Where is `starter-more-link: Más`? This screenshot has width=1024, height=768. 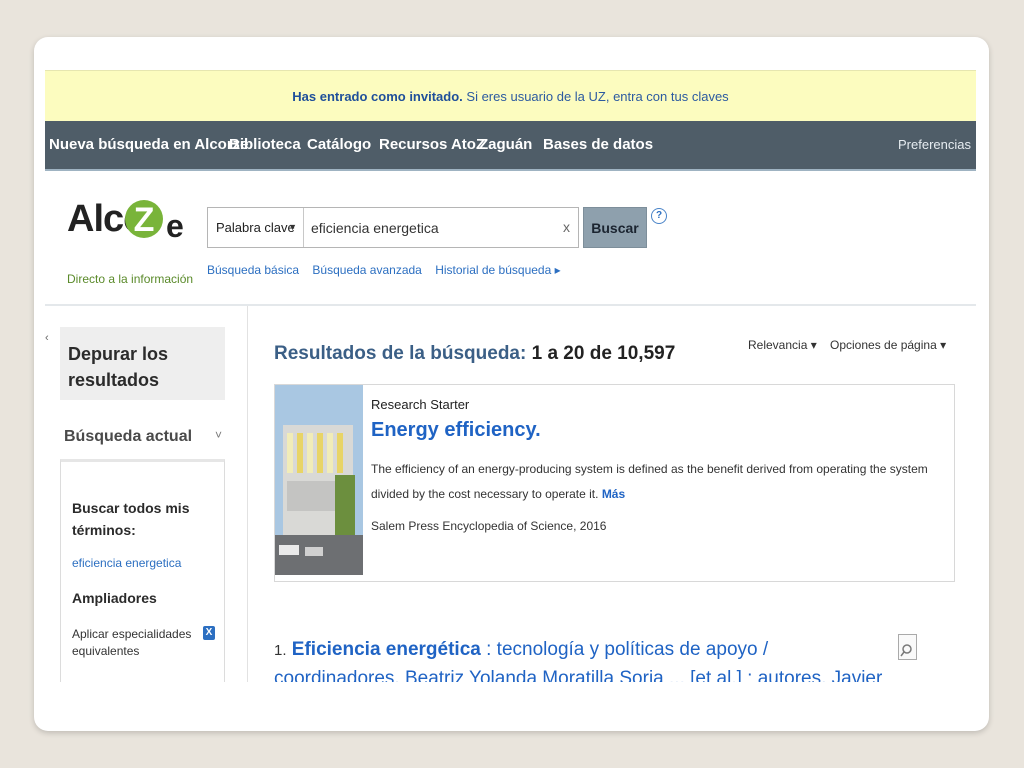 starter-more-link: Más is located at coordinates (613, 494).